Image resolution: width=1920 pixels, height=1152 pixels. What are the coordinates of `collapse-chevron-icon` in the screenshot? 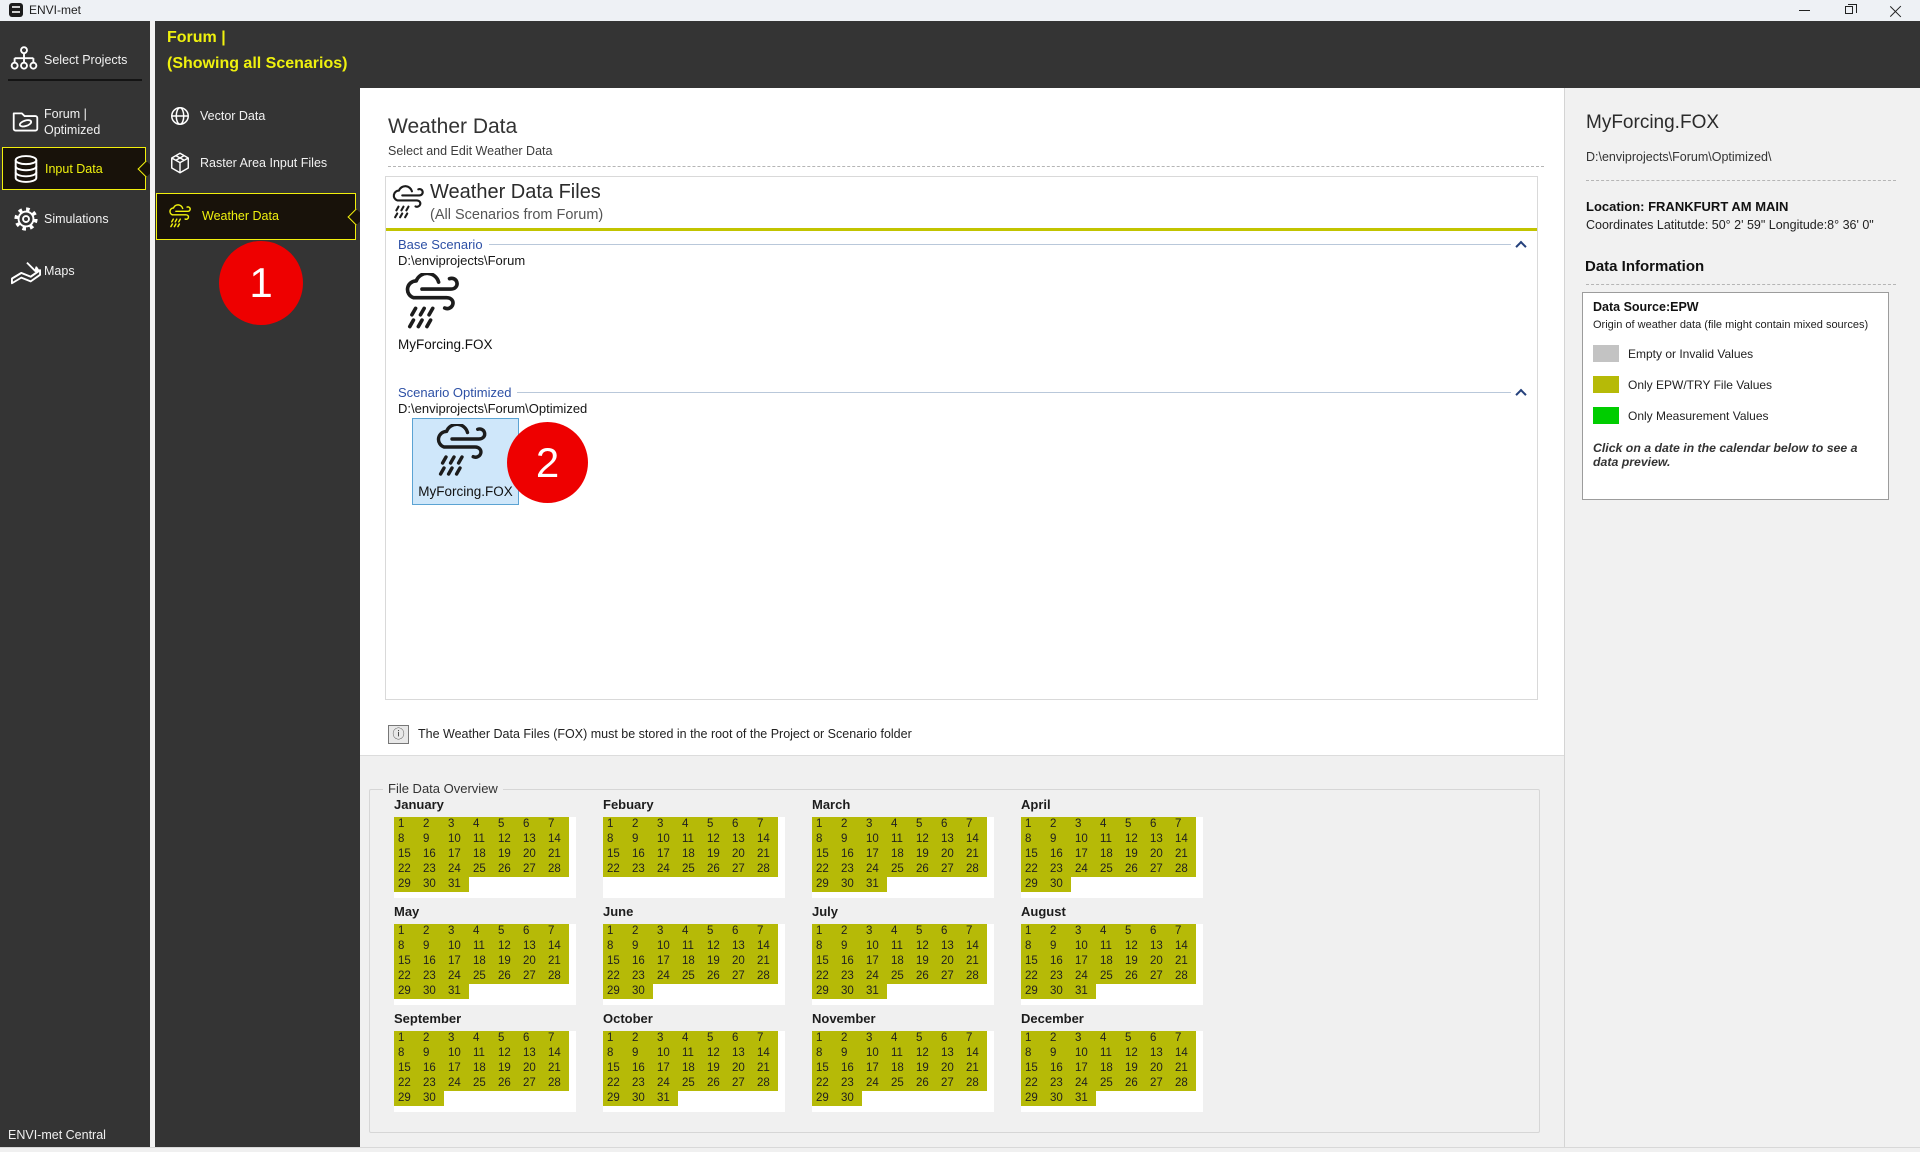 It's located at (1521, 246).